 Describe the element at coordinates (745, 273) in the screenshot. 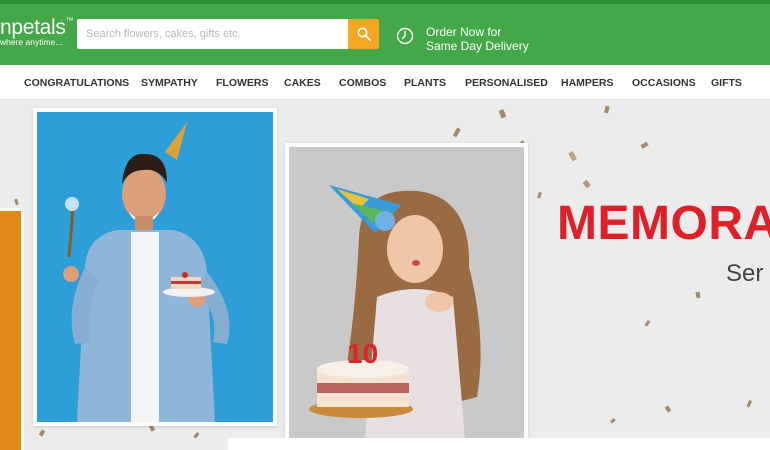

I see `banner-subline: Ser` at that location.